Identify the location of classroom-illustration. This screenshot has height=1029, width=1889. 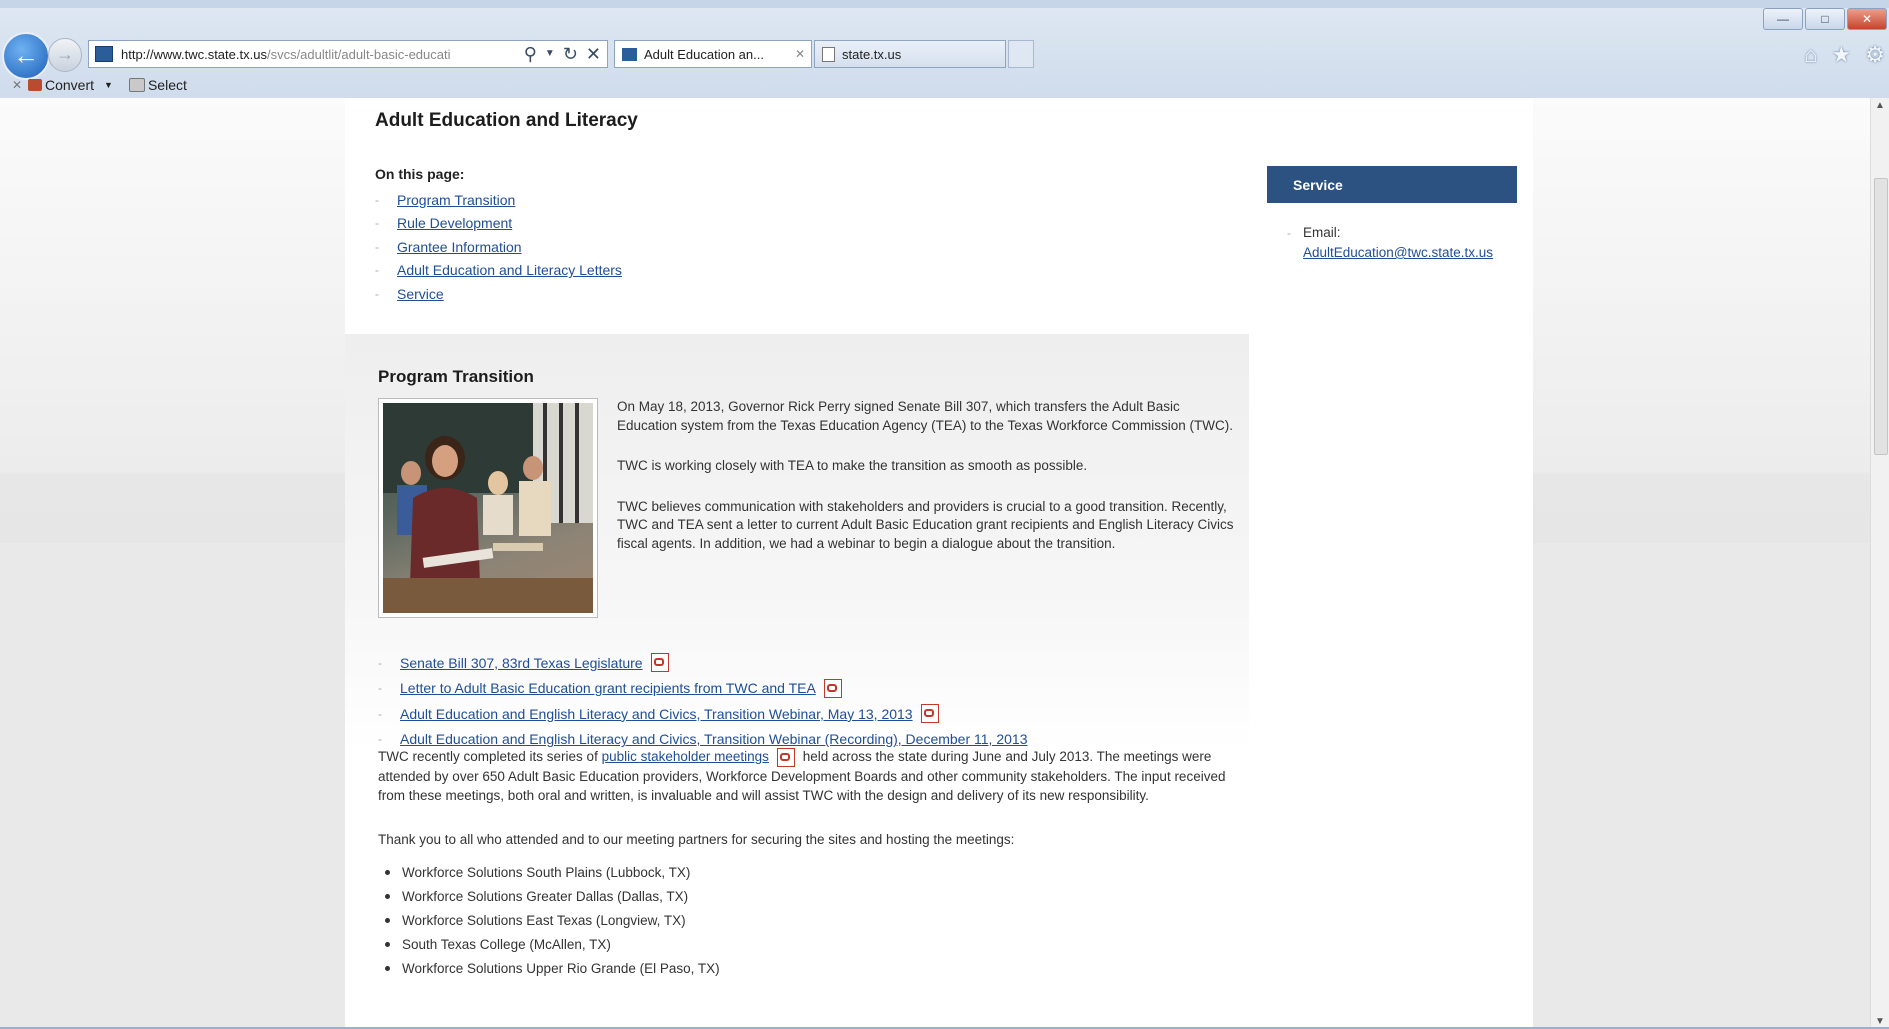
(488, 508).